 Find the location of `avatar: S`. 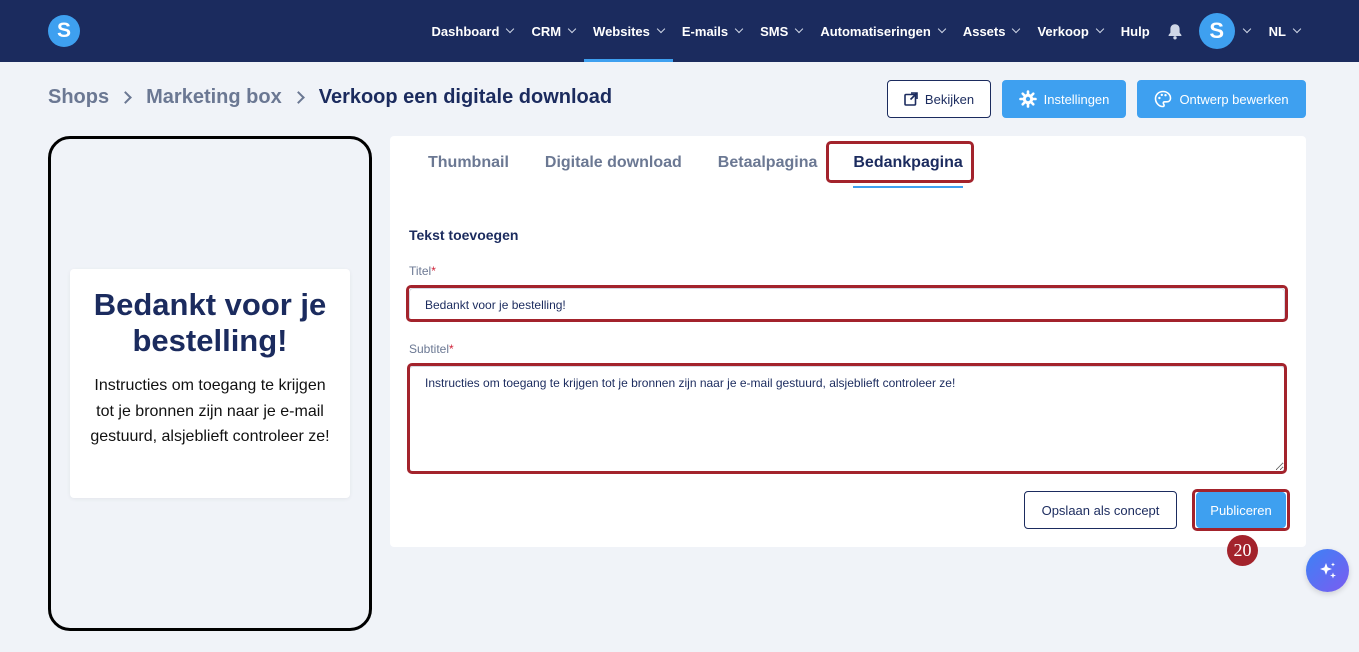

avatar: S is located at coordinates (1216, 31).